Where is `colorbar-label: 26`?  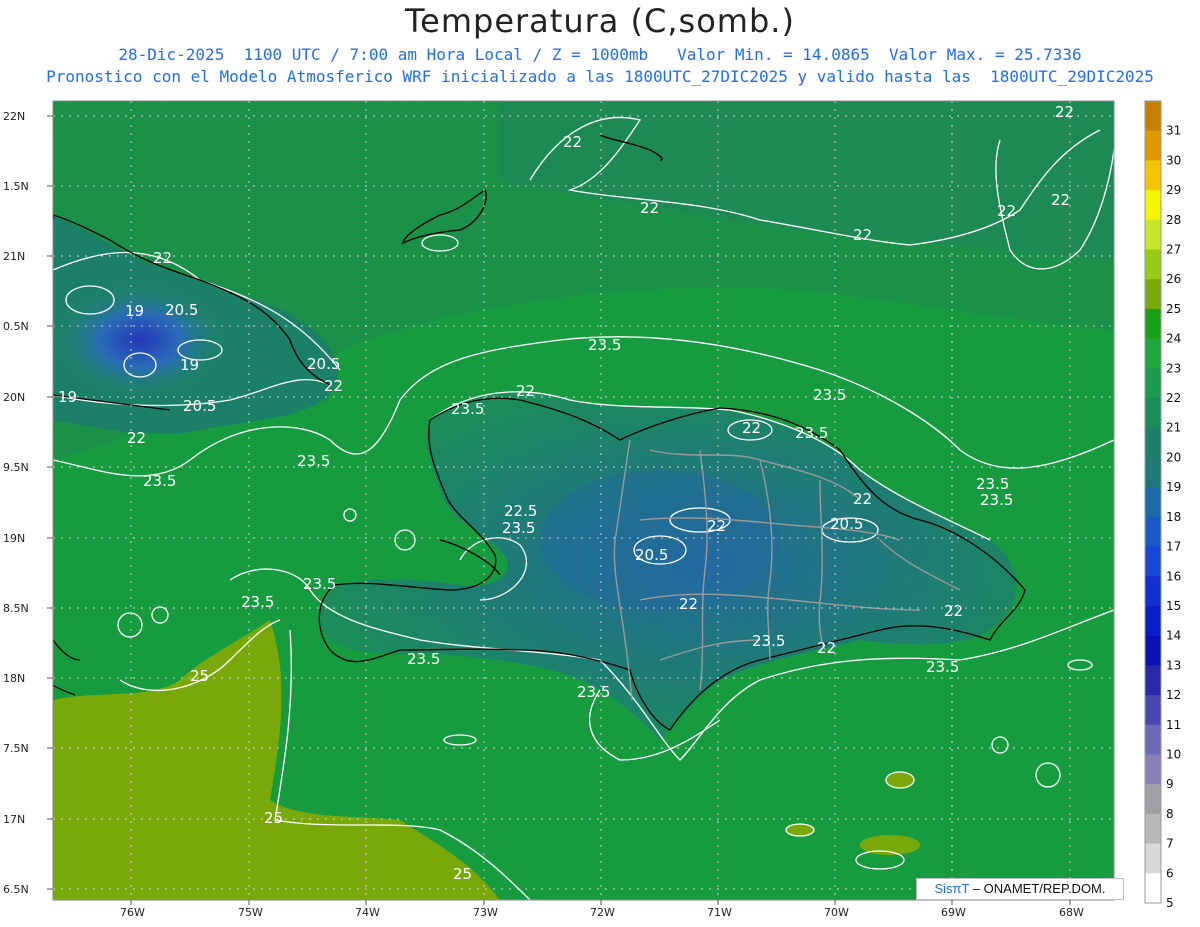 colorbar-label: 26 is located at coordinates (1173, 279).